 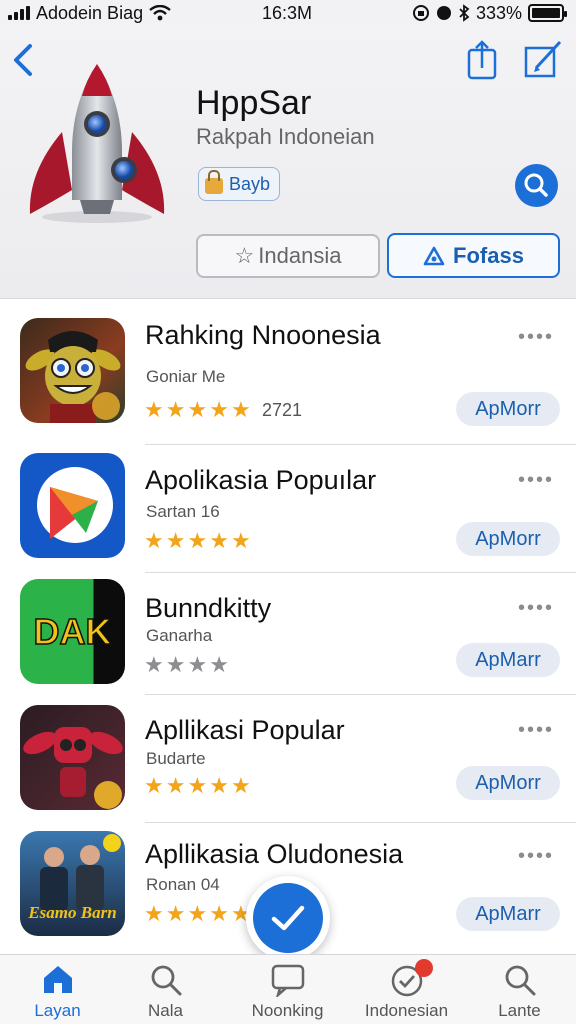 I want to click on tab-layan: Layan, so click(x=57, y=989).